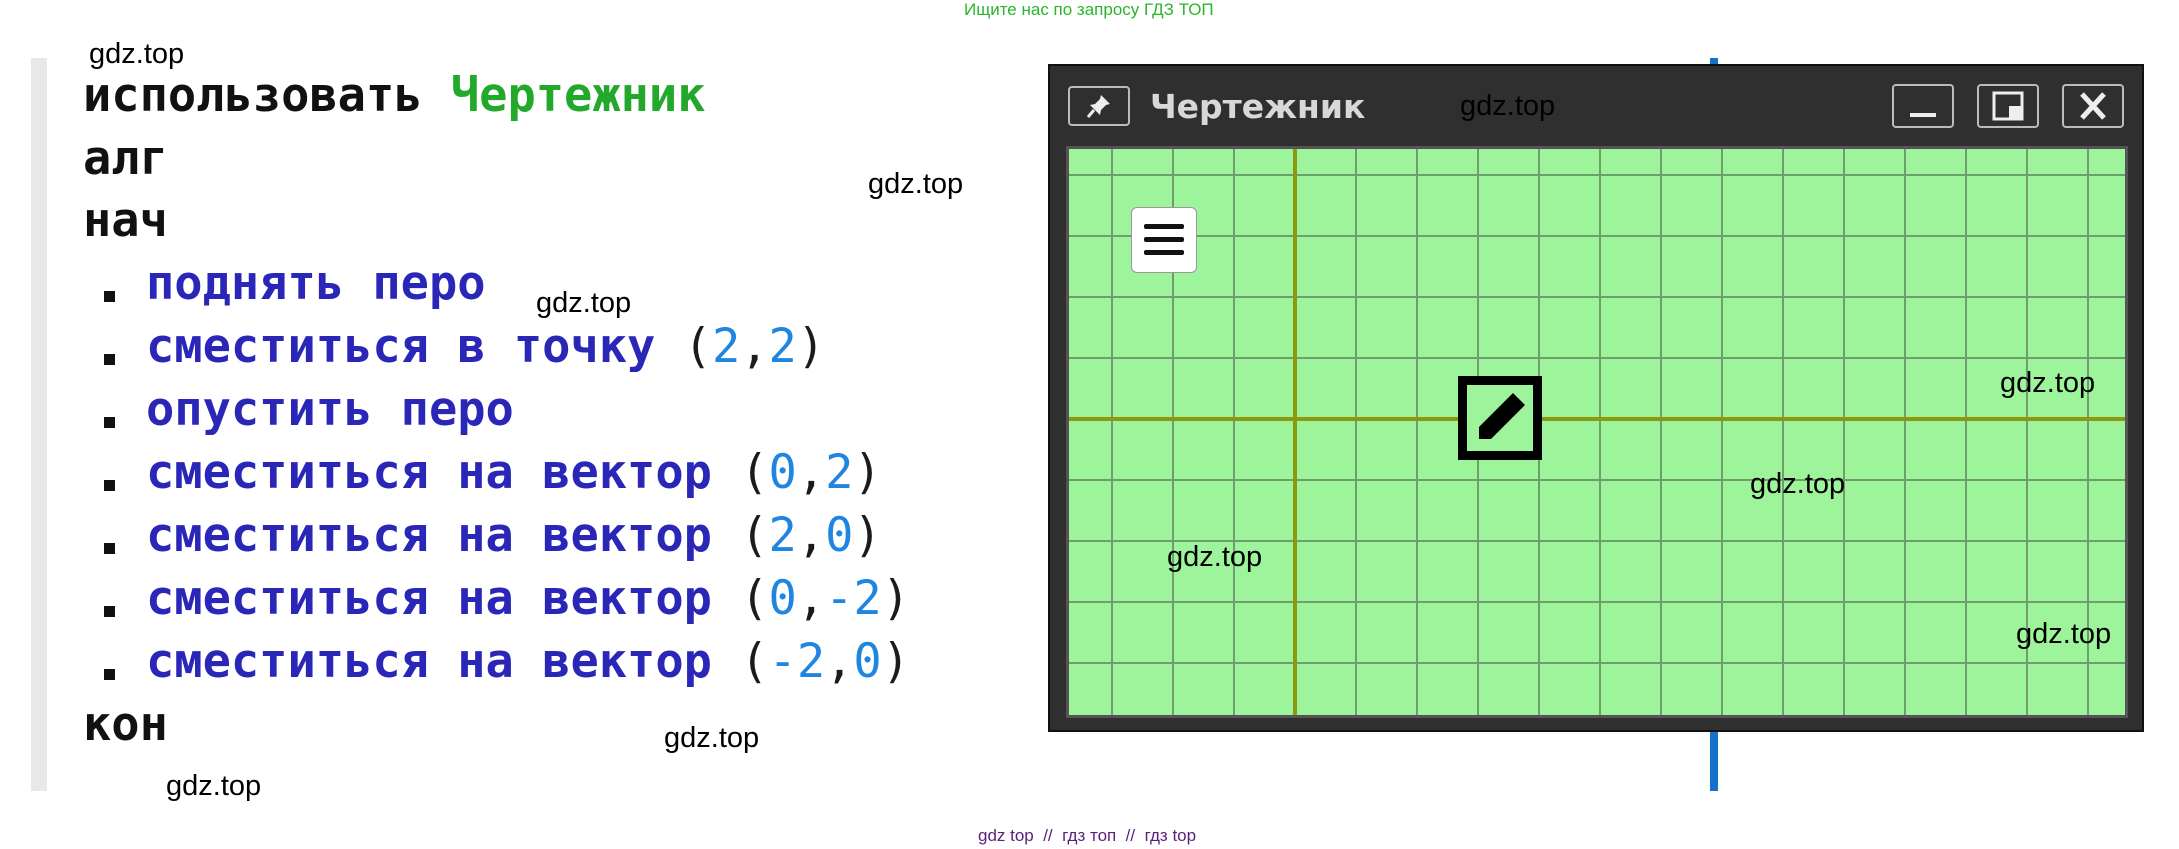 Image resolution: width=2179 pixels, height=849 pixels. What do you see at coordinates (253, 95) in the screenshot?
I see `use-keyword: использовать` at bounding box center [253, 95].